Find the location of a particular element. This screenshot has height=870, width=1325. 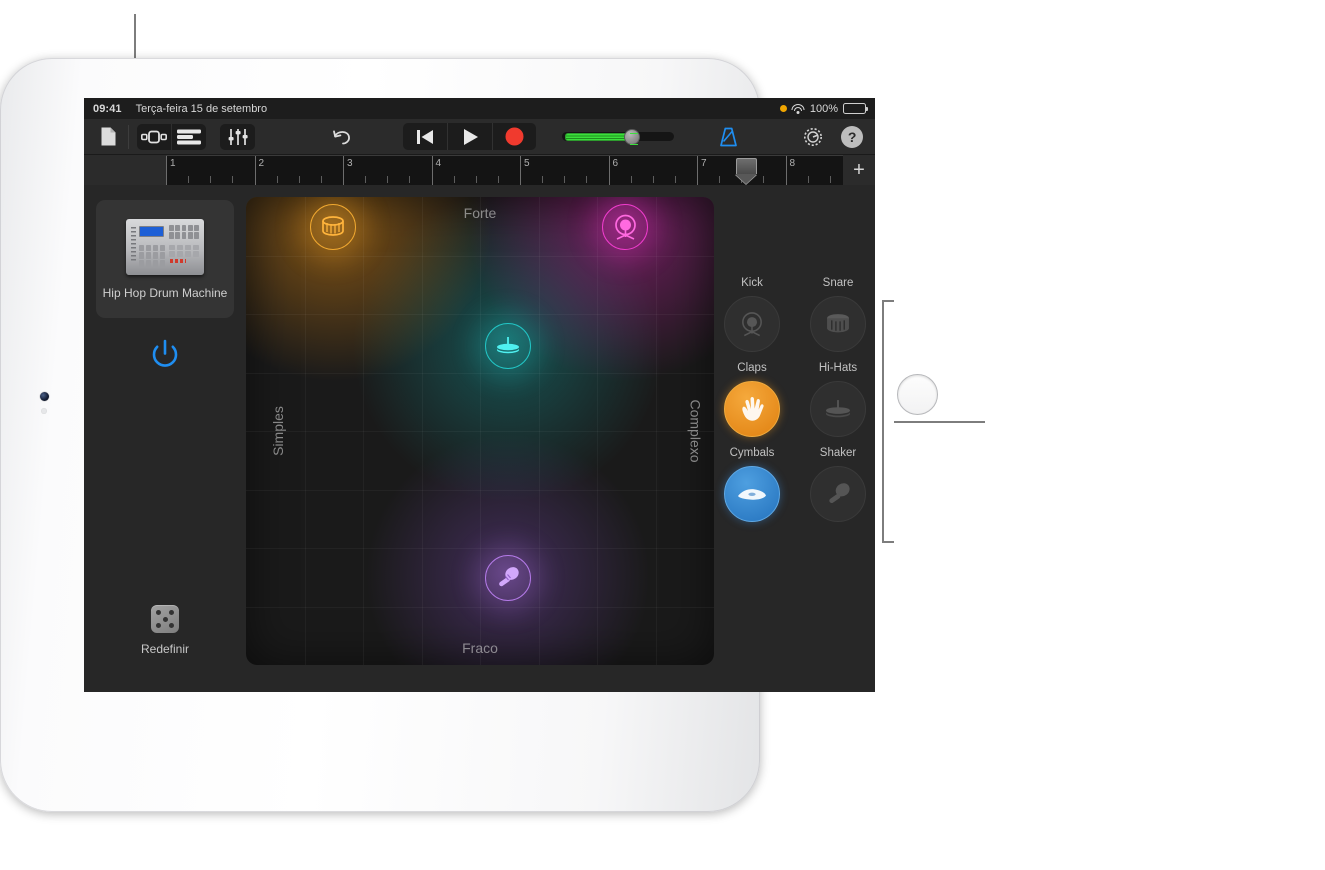

drum-part-label: Hi-Hats is located at coordinates (838, 368).